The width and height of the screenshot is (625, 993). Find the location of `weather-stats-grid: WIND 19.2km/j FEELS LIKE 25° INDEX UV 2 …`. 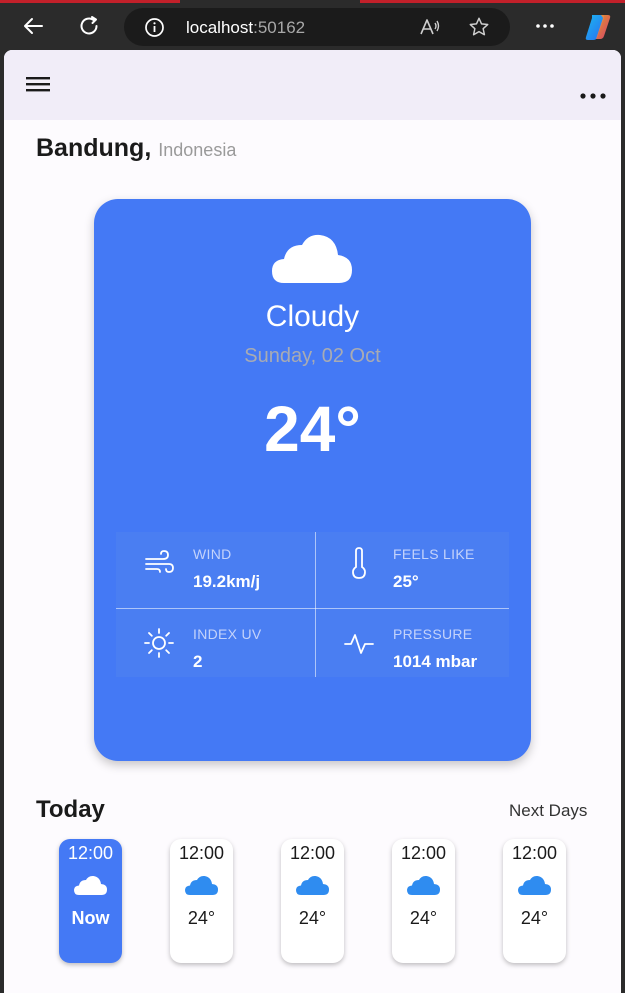

weather-stats-grid: WIND 19.2km/j FEELS LIKE 25° INDEX UV 2 … is located at coordinates (312, 604).